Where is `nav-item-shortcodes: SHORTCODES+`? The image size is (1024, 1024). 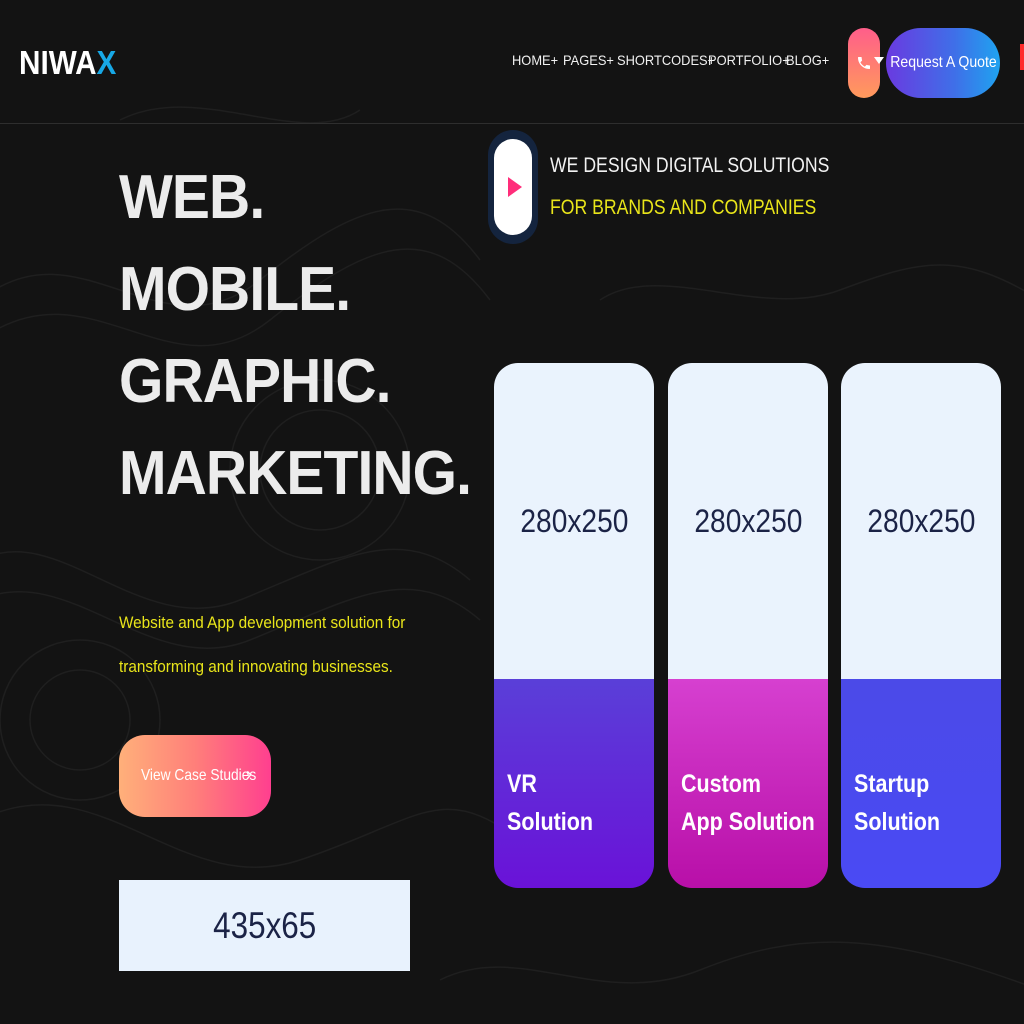
nav-item-shortcodes: SHORTCODES+ is located at coordinates (666, 60).